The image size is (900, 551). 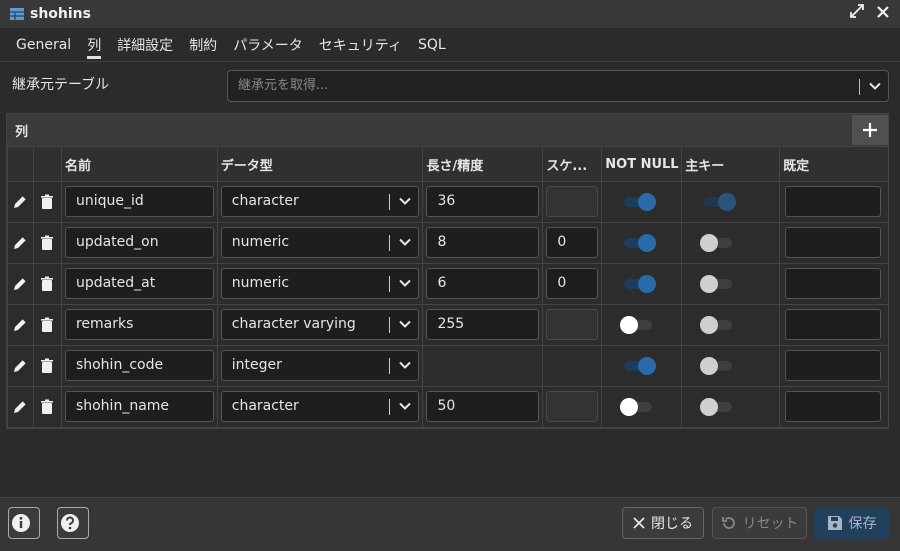 I want to click on column-name-input: updated_on, so click(x=139, y=242).